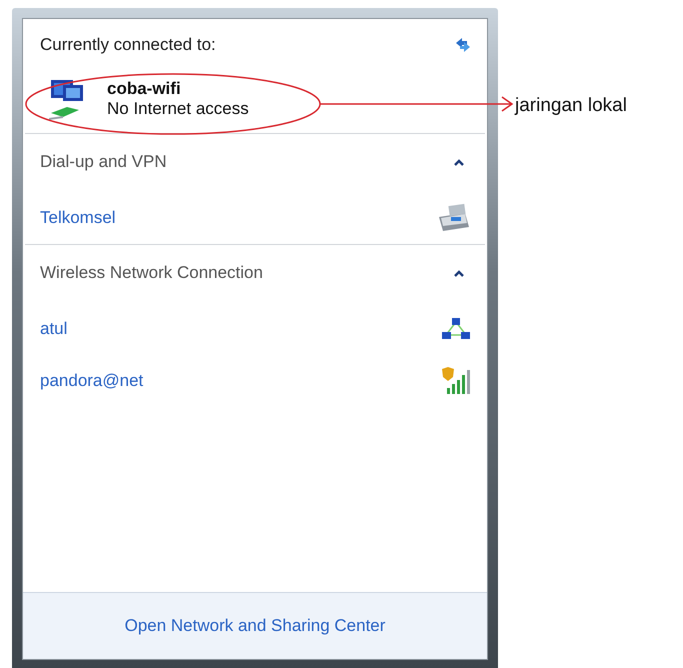  I want to click on section-title: Dial-up and VPN, so click(103, 162).